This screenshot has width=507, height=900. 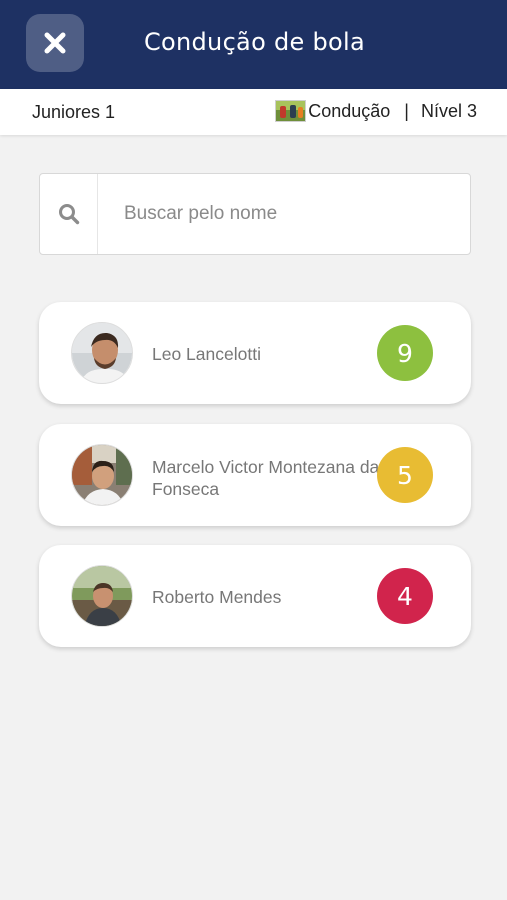 What do you see at coordinates (448, 110) in the screenshot?
I see `level-label: Nível 3` at bounding box center [448, 110].